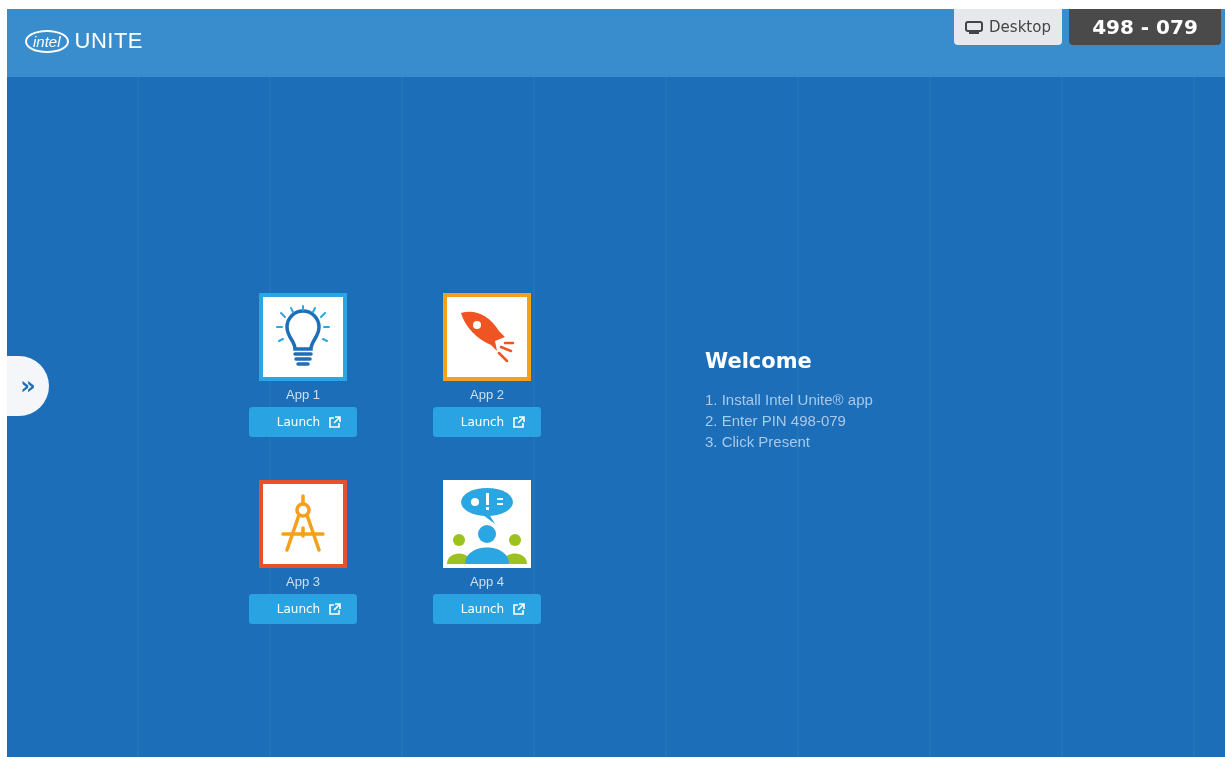  Describe the element at coordinates (1008, 27) in the screenshot. I see `desktop-button: Desktop` at that location.